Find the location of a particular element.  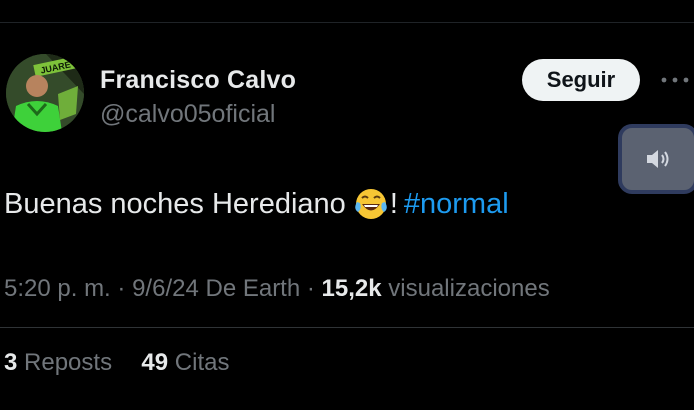

more-options-icon is located at coordinates (675, 80).